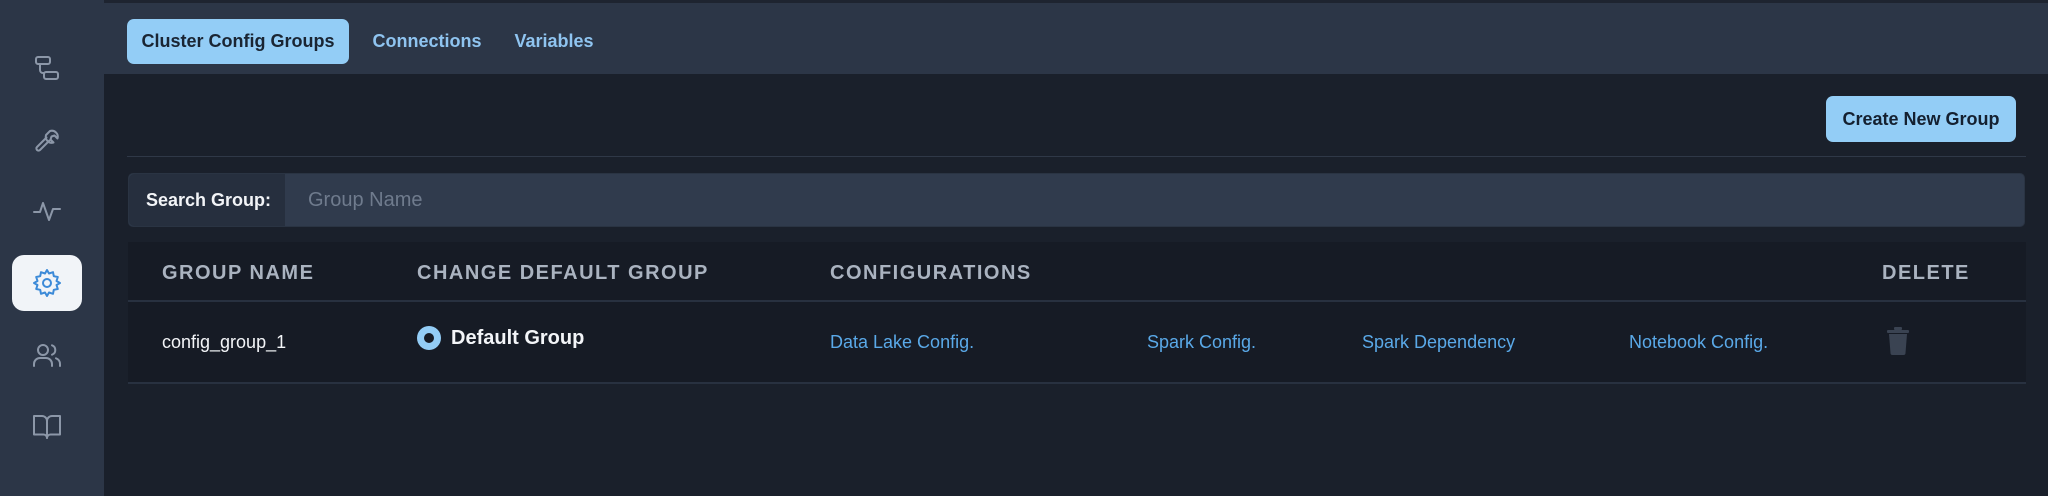 The width and height of the screenshot is (2048, 496). I want to click on trash-icon, so click(1898, 341).